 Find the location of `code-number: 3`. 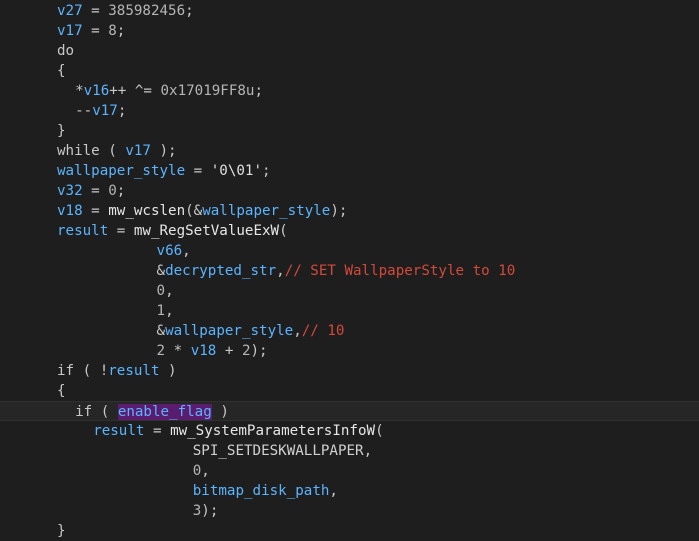

code-number: 3 is located at coordinates (197, 511).